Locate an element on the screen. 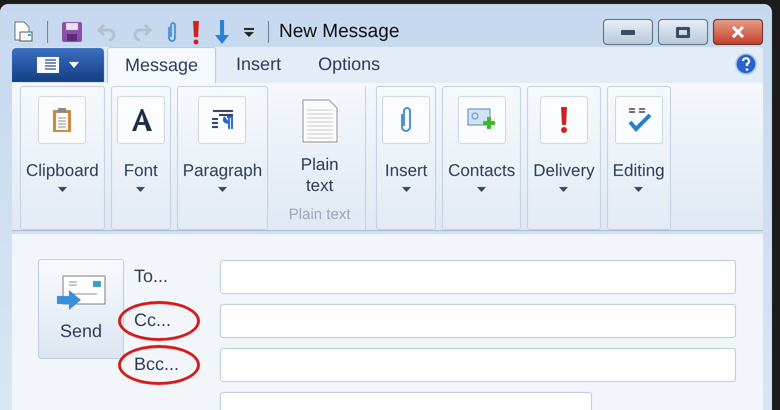 The height and width of the screenshot is (410, 780). minimize-icon is located at coordinates (628, 32).